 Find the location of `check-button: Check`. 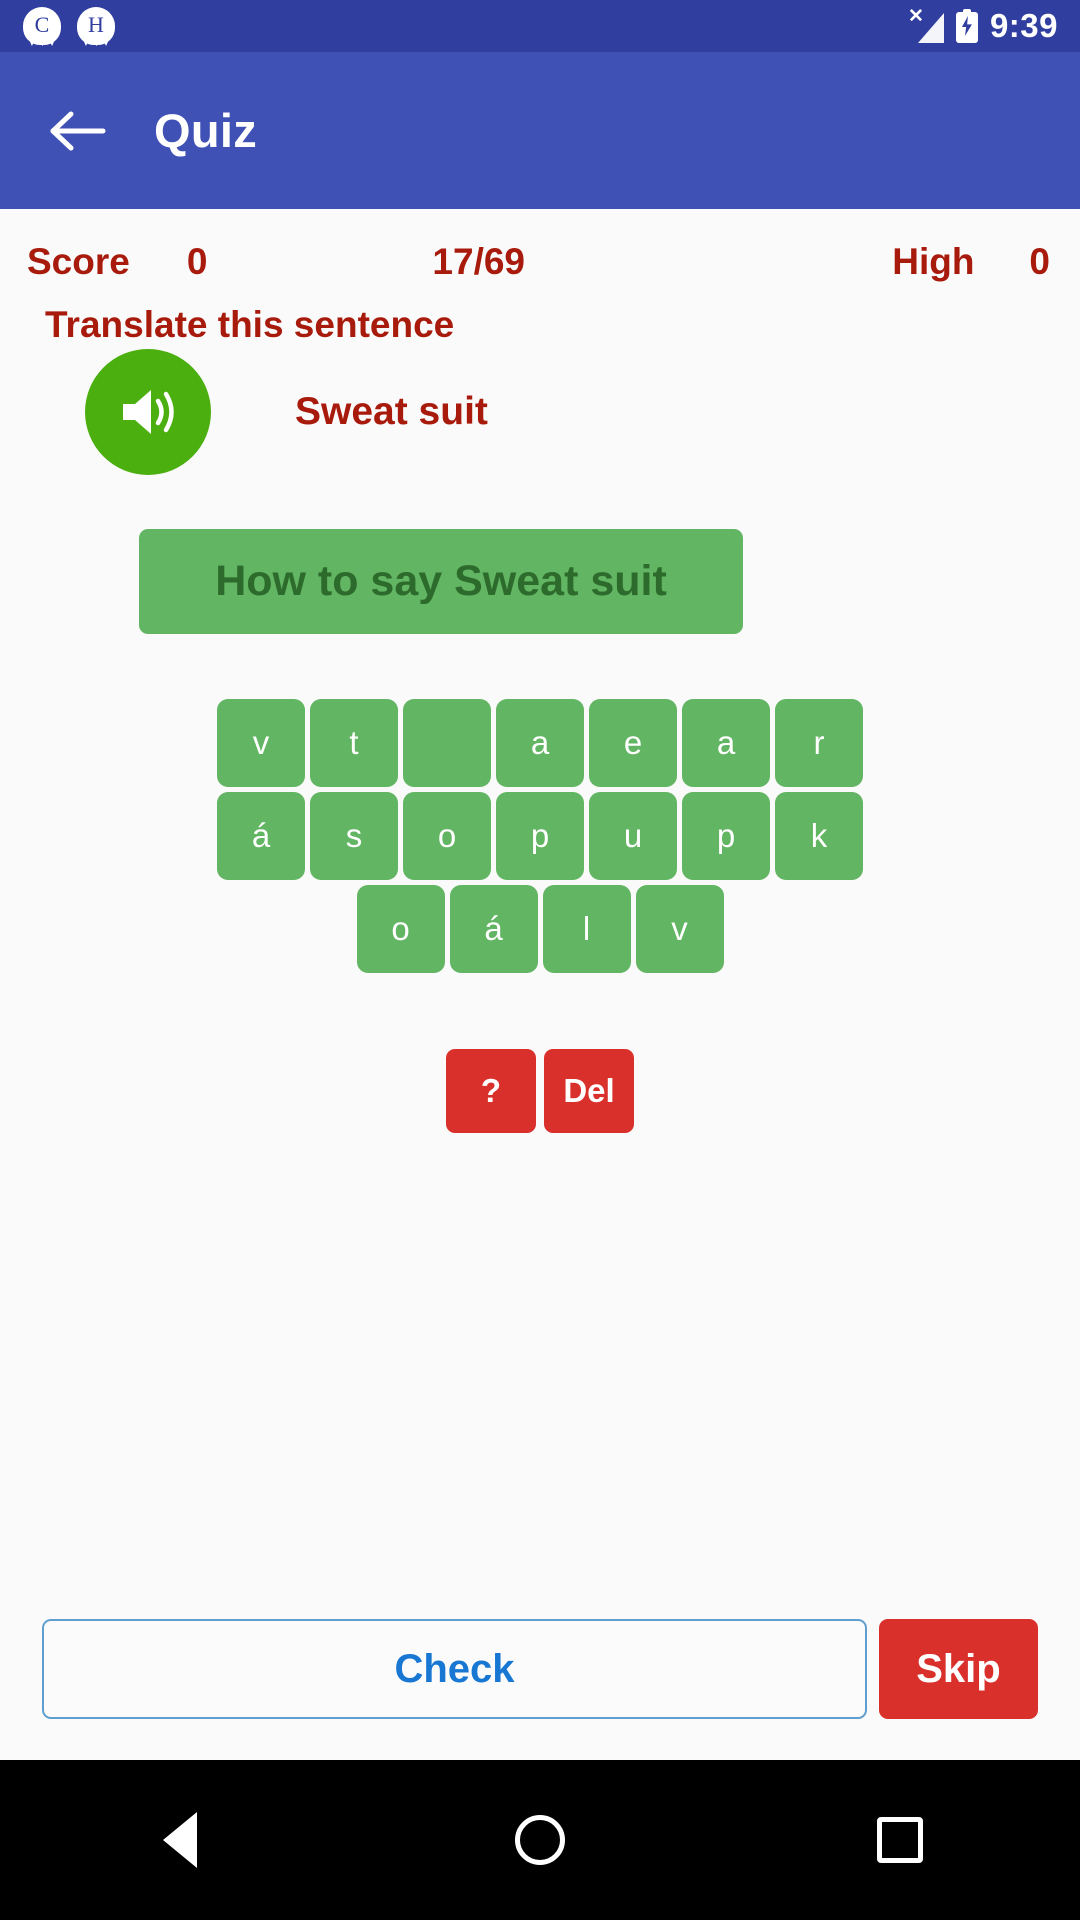

check-button: Check is located at coordinates (454, 1669).